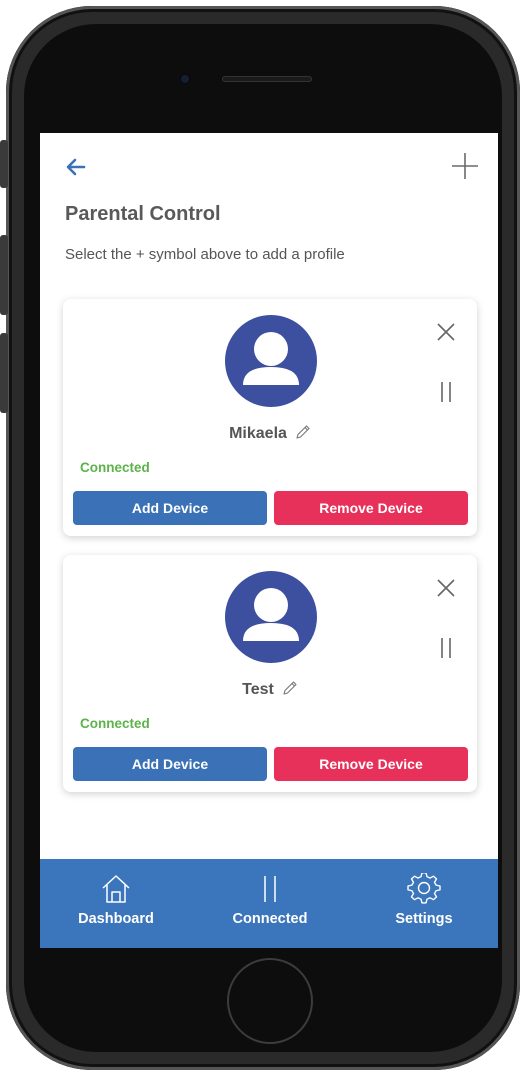  I want to click on nav-label: Settings, so click(424, 919).